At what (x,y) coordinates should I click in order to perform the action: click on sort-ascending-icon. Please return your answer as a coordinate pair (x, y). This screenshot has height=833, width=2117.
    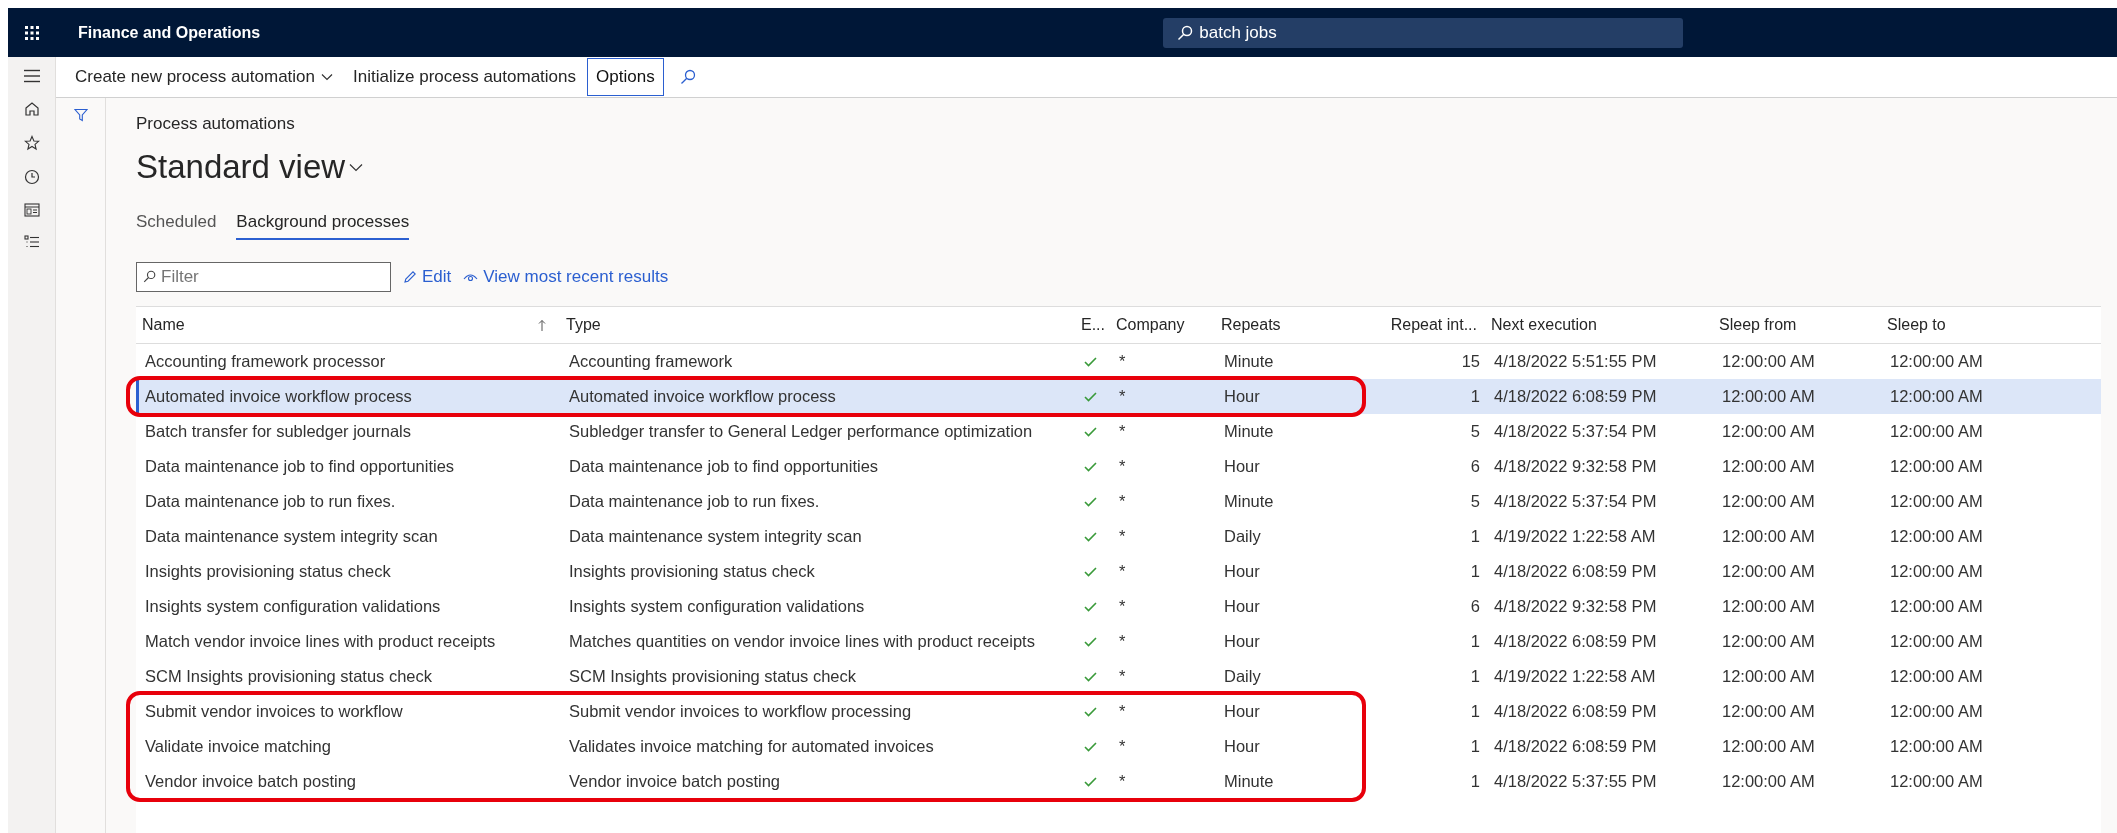
    Looking at the image, I should click on (542, 325).